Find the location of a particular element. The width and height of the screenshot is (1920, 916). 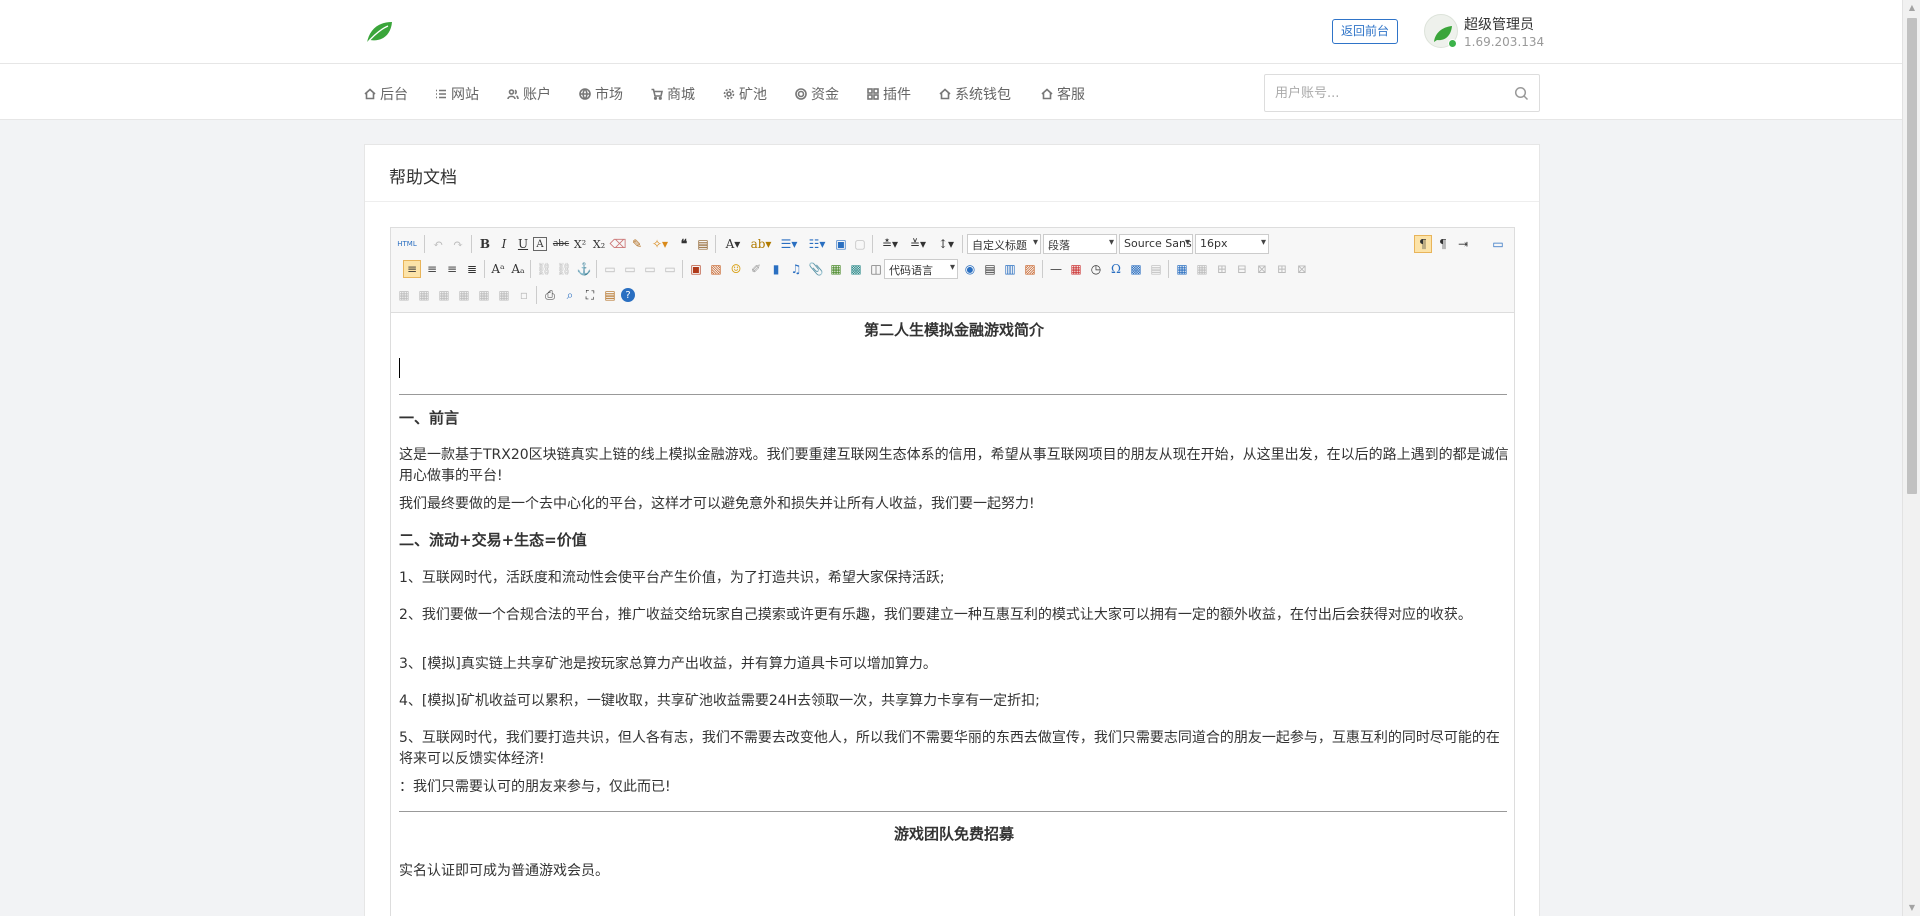

template-icon: ▤ is located at coordinates (990, 269).